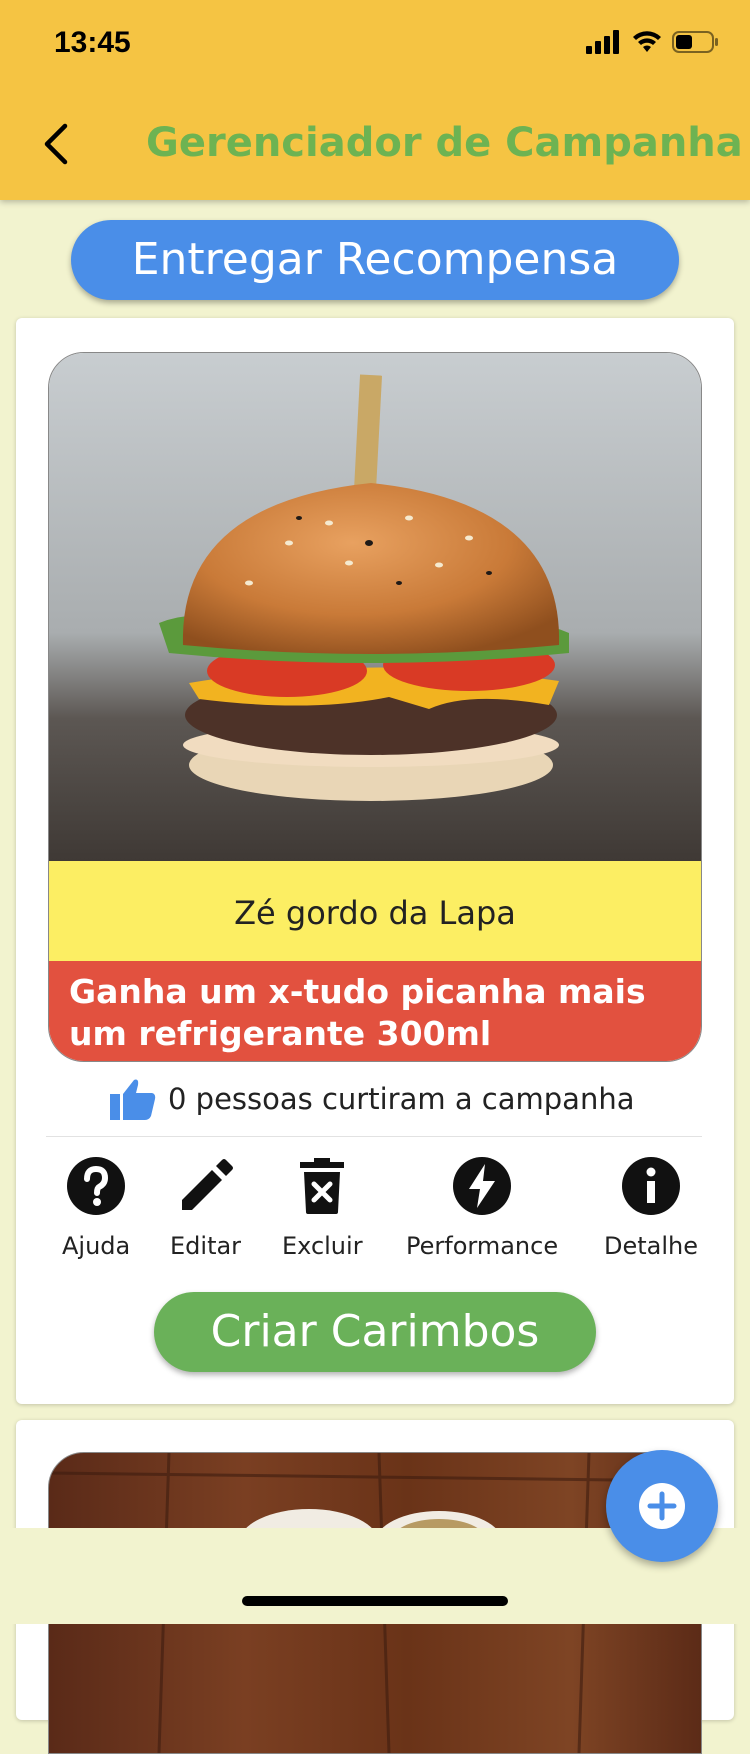 This screenshot has width=750, height=1754. What do you see at coordinates (602, 42) in the screenshot?
I see `signal-icon` at bounding box center [602, 42].